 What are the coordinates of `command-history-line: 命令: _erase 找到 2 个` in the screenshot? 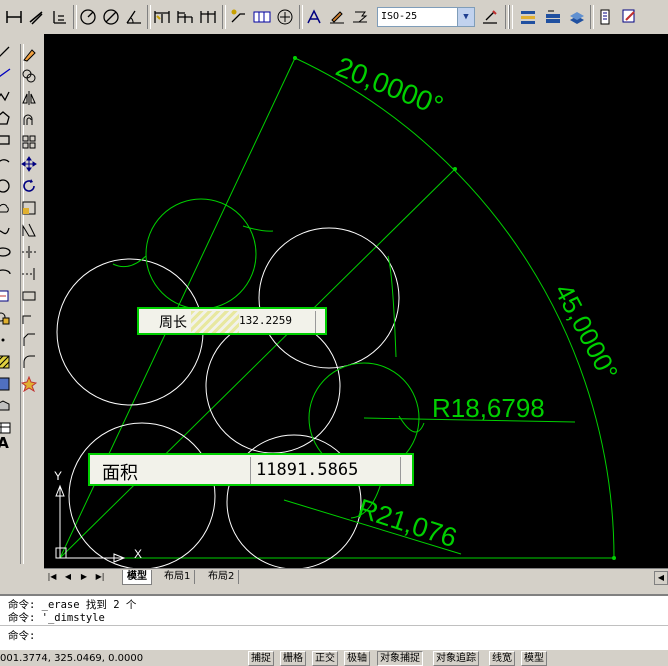 It's located at (72, 605).